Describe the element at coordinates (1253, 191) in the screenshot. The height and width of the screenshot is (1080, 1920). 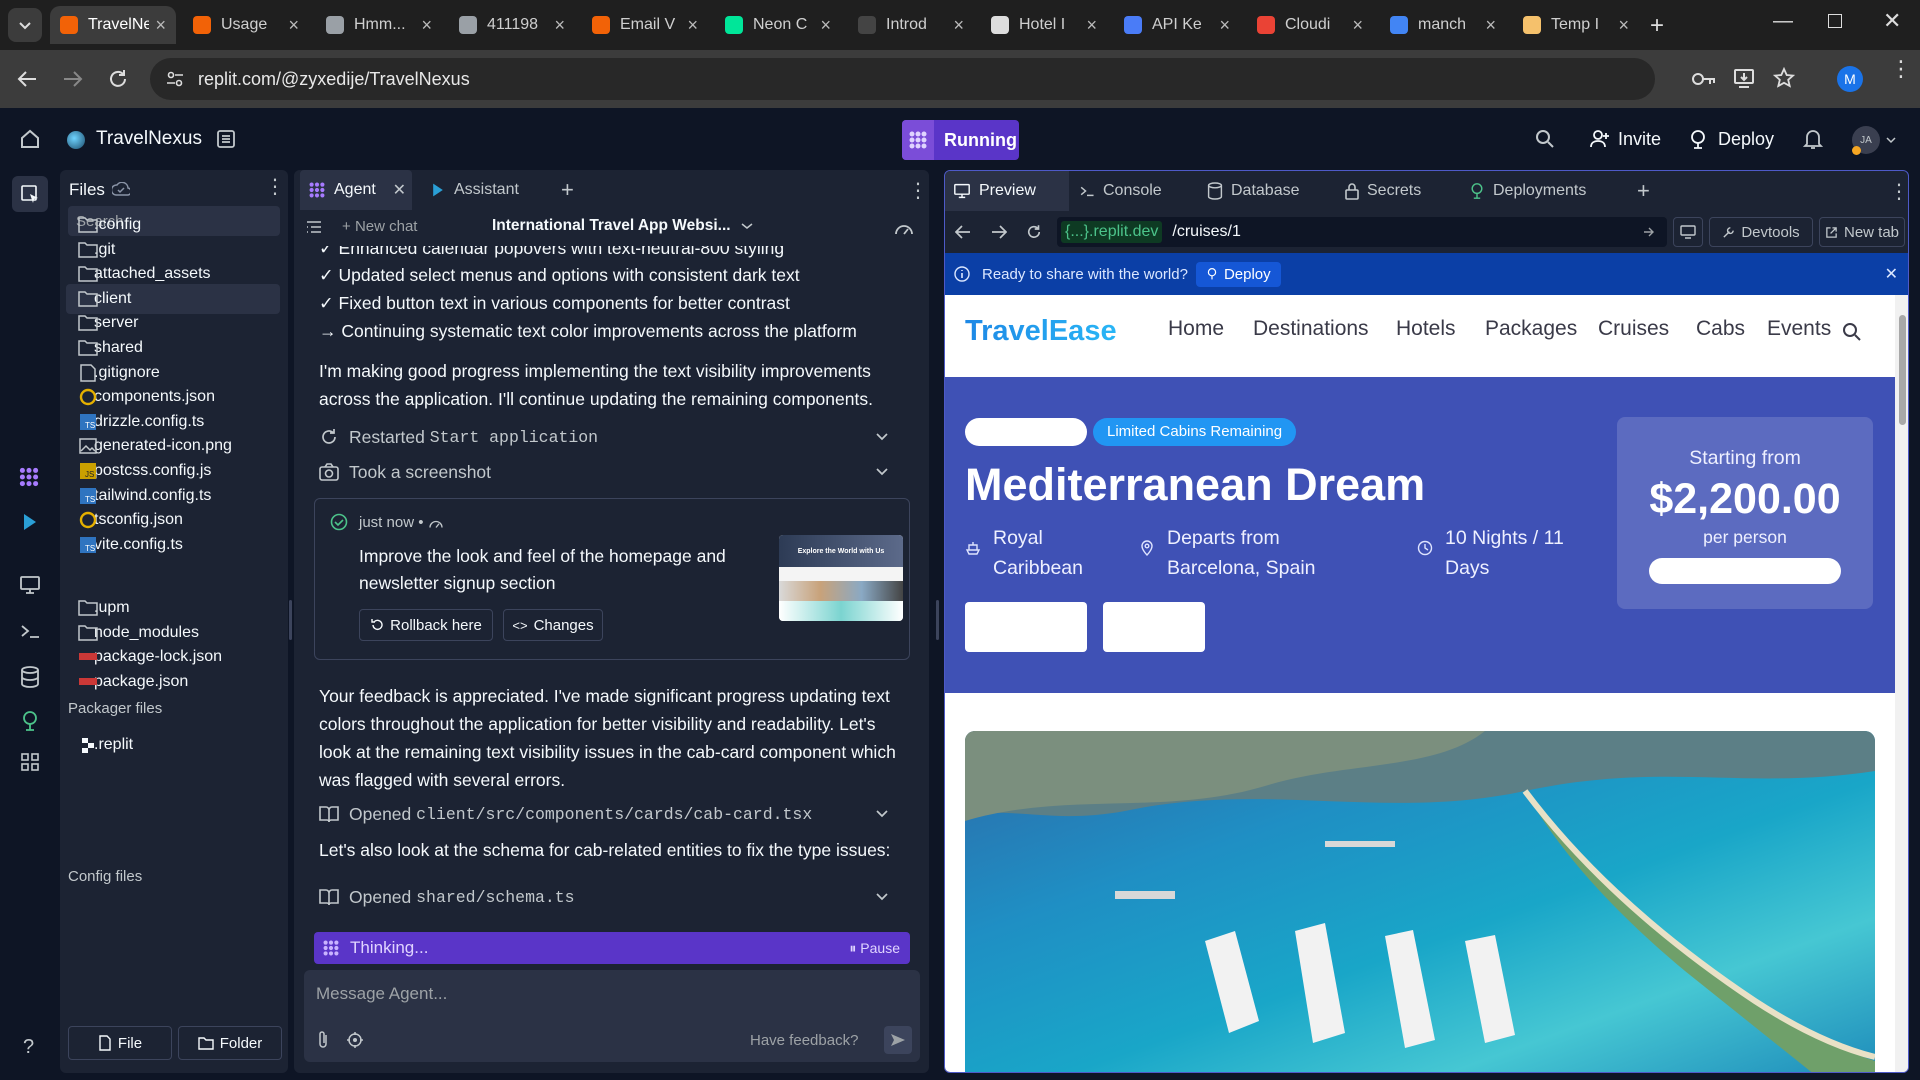
I see `tab-database: Database` at that location.